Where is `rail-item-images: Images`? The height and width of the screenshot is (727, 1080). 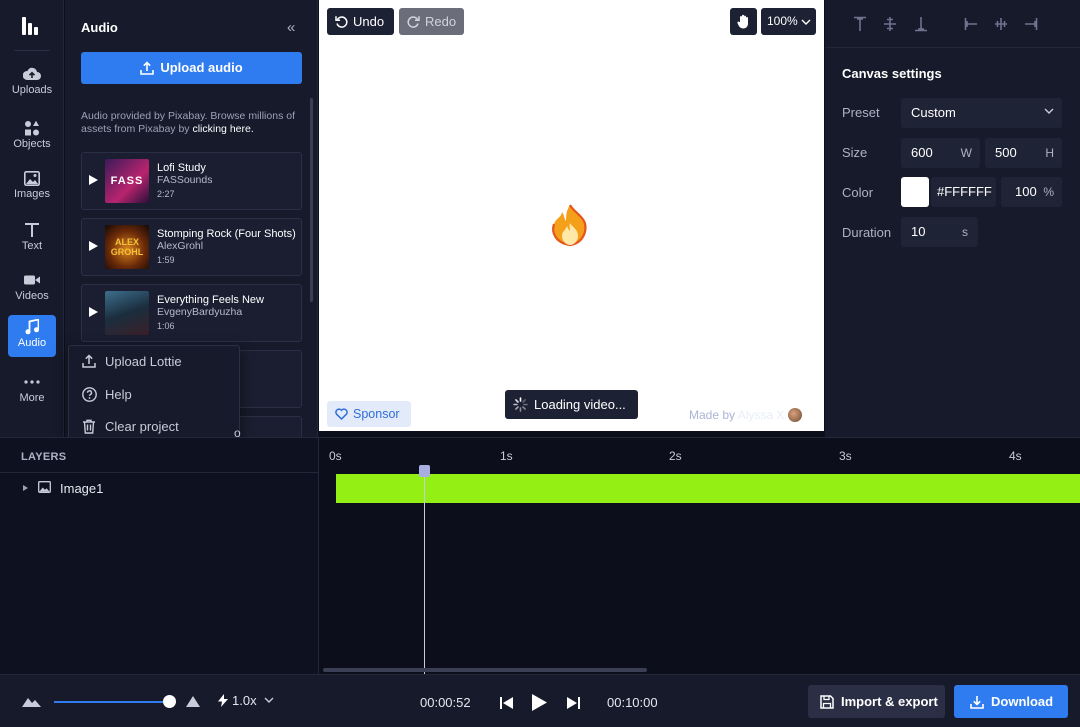
rail-item-images: Images is located at coordinates (32, 187).